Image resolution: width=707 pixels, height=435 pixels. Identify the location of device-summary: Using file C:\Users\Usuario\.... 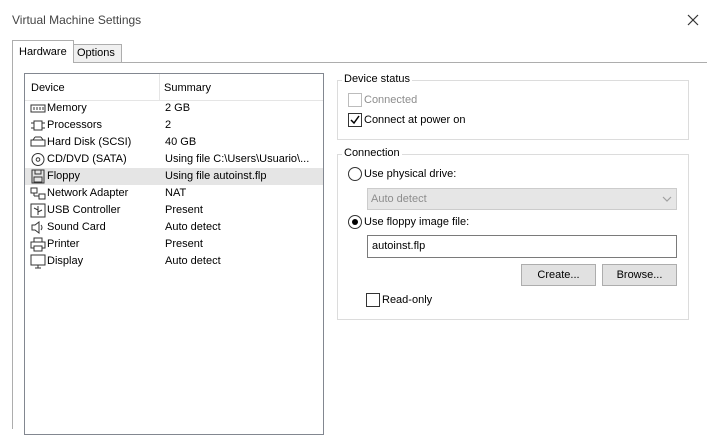
(237, 159).